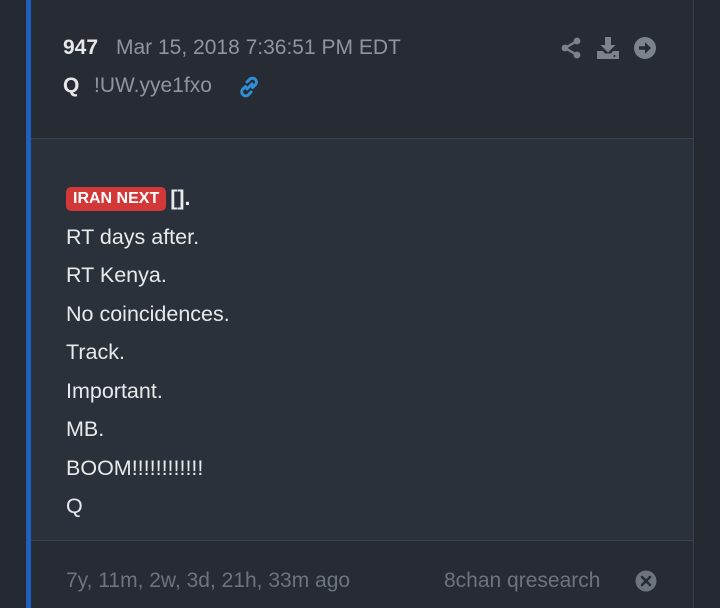  I want to click on tag-badge: IRAN NEXT, so click(116, 199).